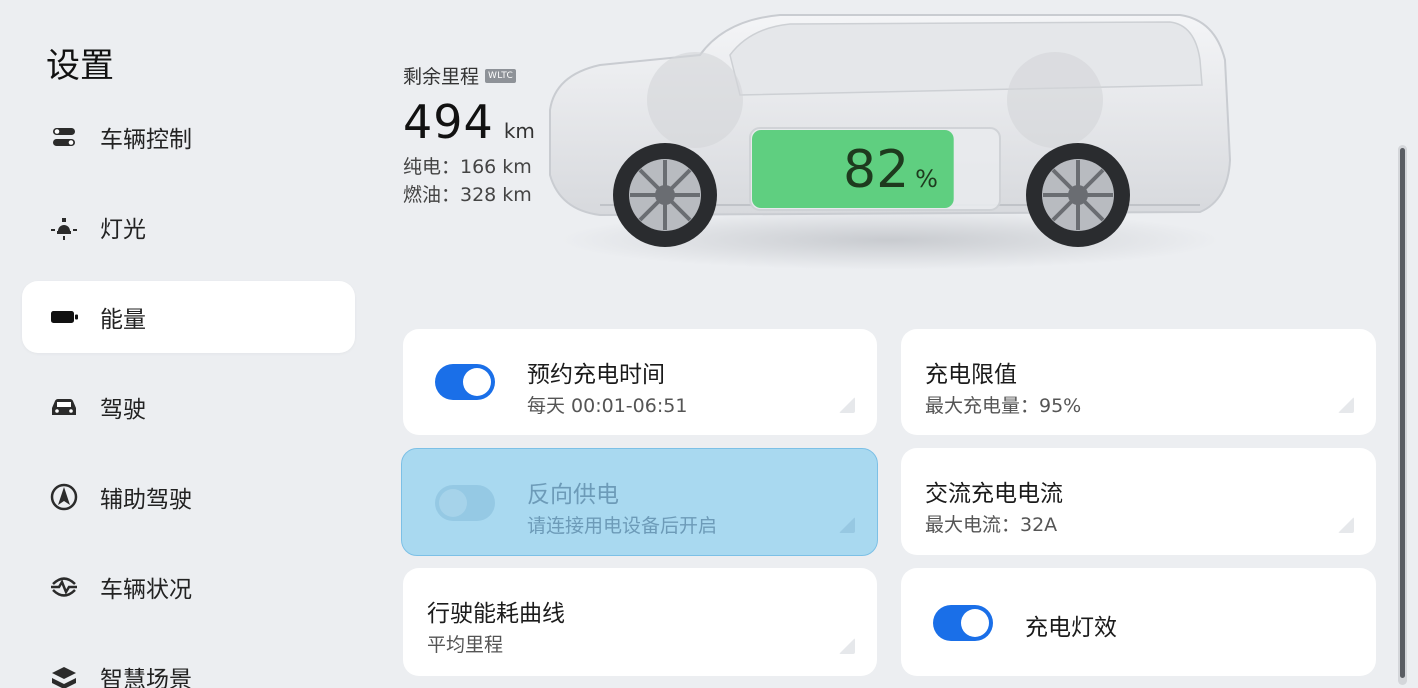  Describe the element at coordinates (123, 410) in the screenshot. I see `sidebar-item-label: 驾驶` at that location.